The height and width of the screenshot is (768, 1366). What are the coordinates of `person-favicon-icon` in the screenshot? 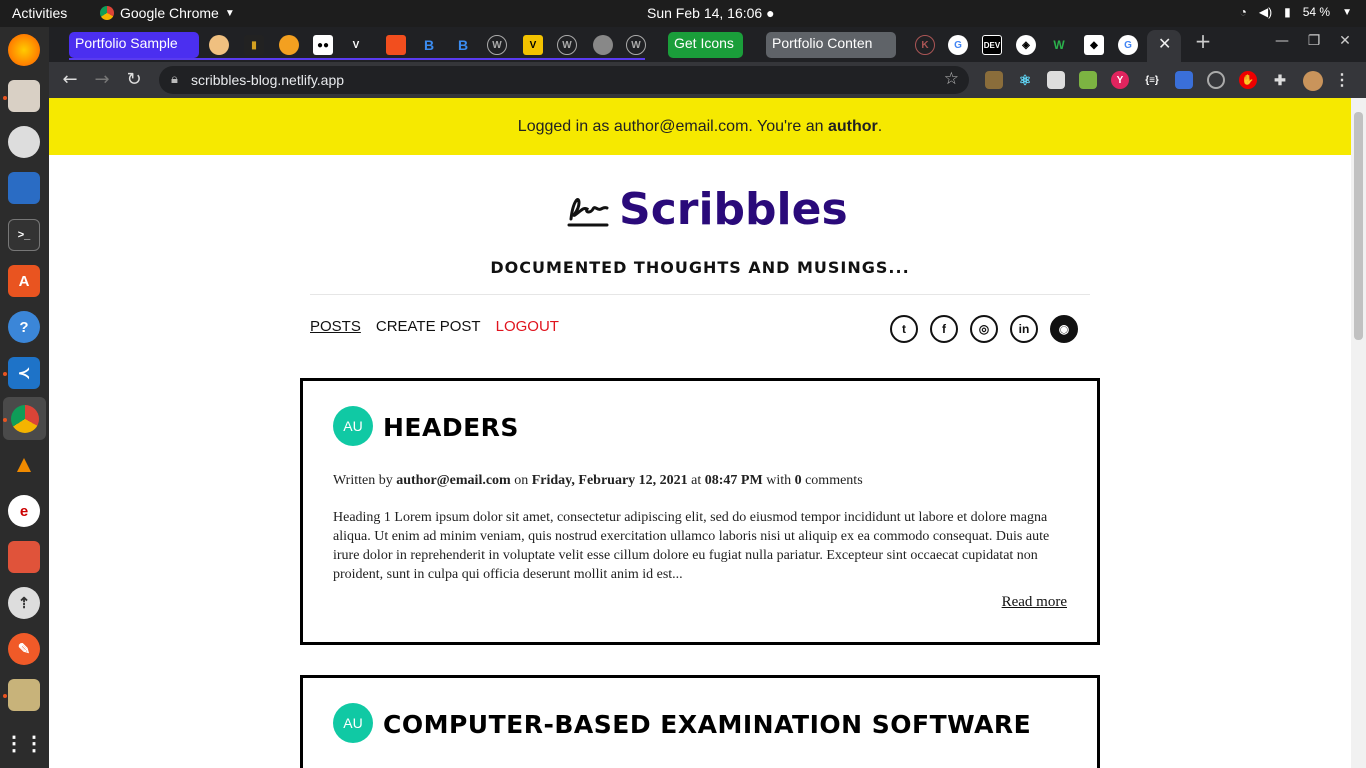 It's located at (289, 45).